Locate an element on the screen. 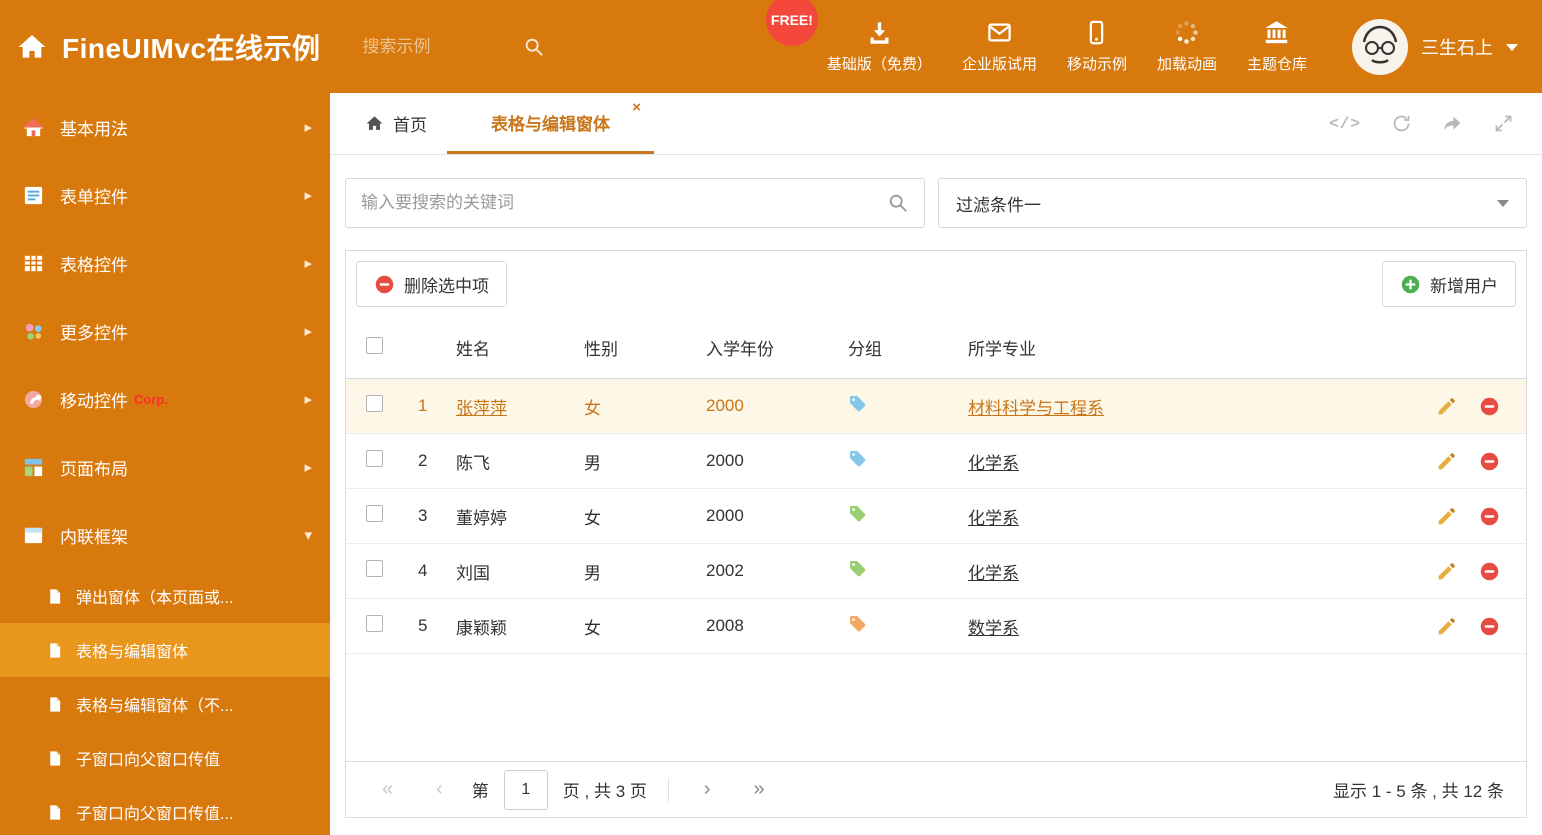  sidebar-item-label: 基本用法 is located at coordinates (94, 129).